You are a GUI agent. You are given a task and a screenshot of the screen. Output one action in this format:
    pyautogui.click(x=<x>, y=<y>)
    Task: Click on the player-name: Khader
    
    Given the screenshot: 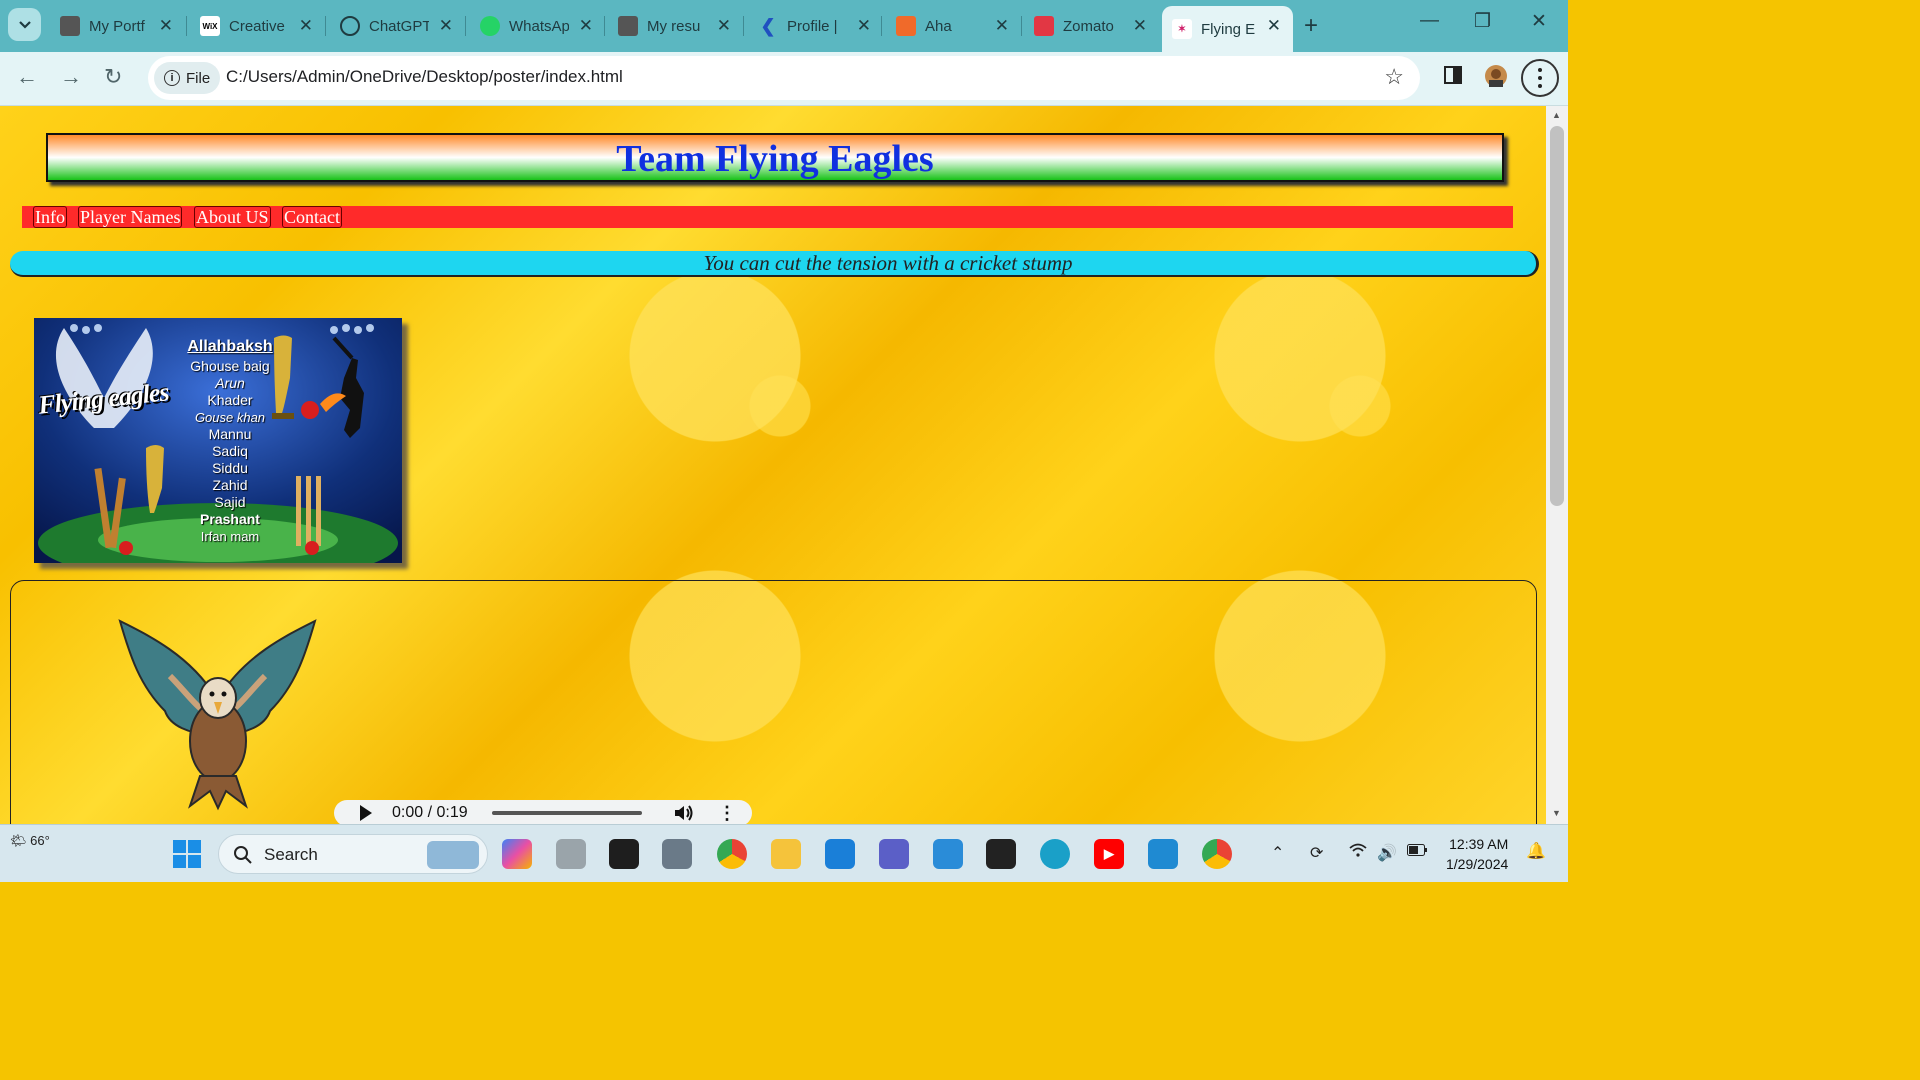 What is the action you would take?
    pyautogui.click(x=230, y=400)
    